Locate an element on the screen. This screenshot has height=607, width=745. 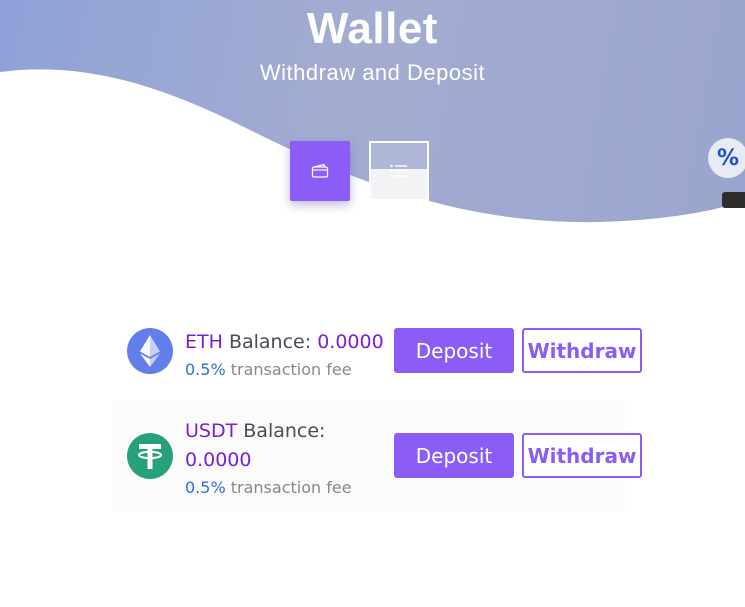
tether-icon is located at coordinates (150, 456).